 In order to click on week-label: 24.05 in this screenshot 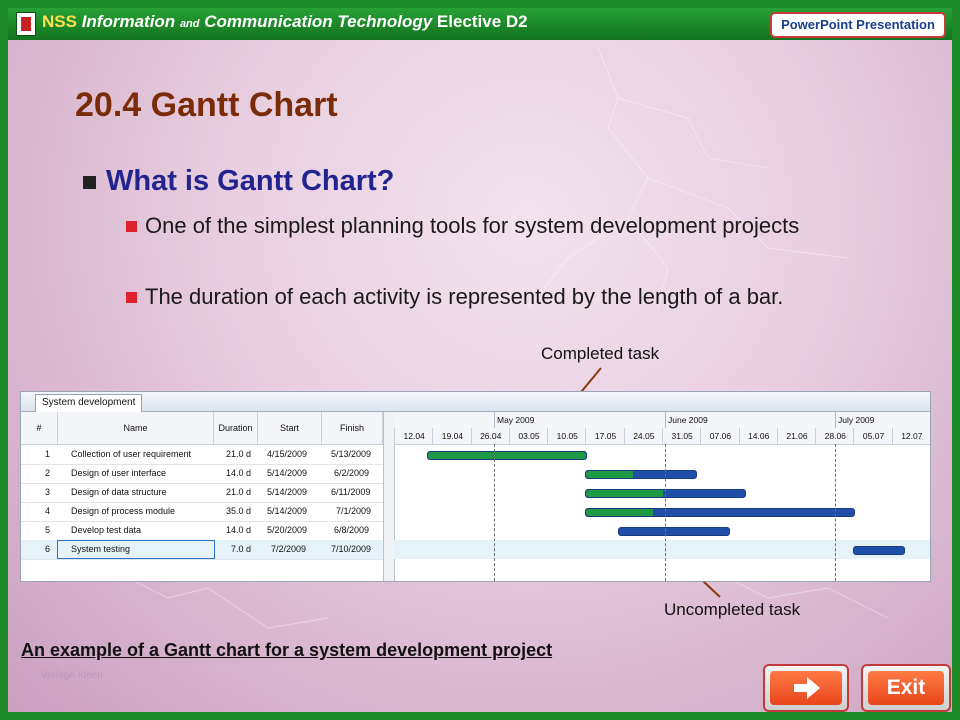, I will do `click(643, 436)`.